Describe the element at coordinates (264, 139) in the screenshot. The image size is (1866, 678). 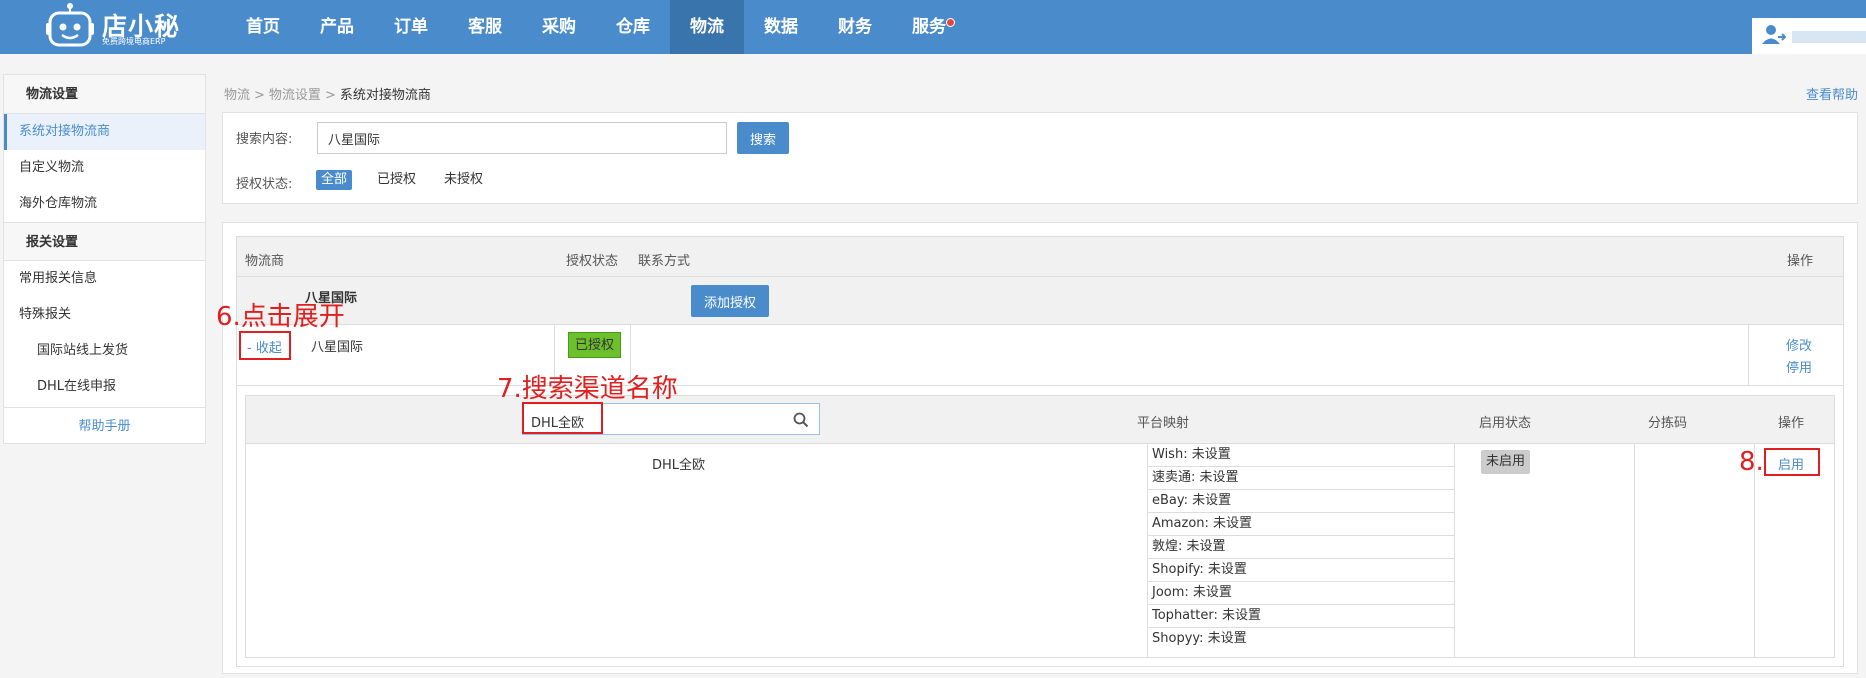
I see `search-label: 搜索内容:` at that location.